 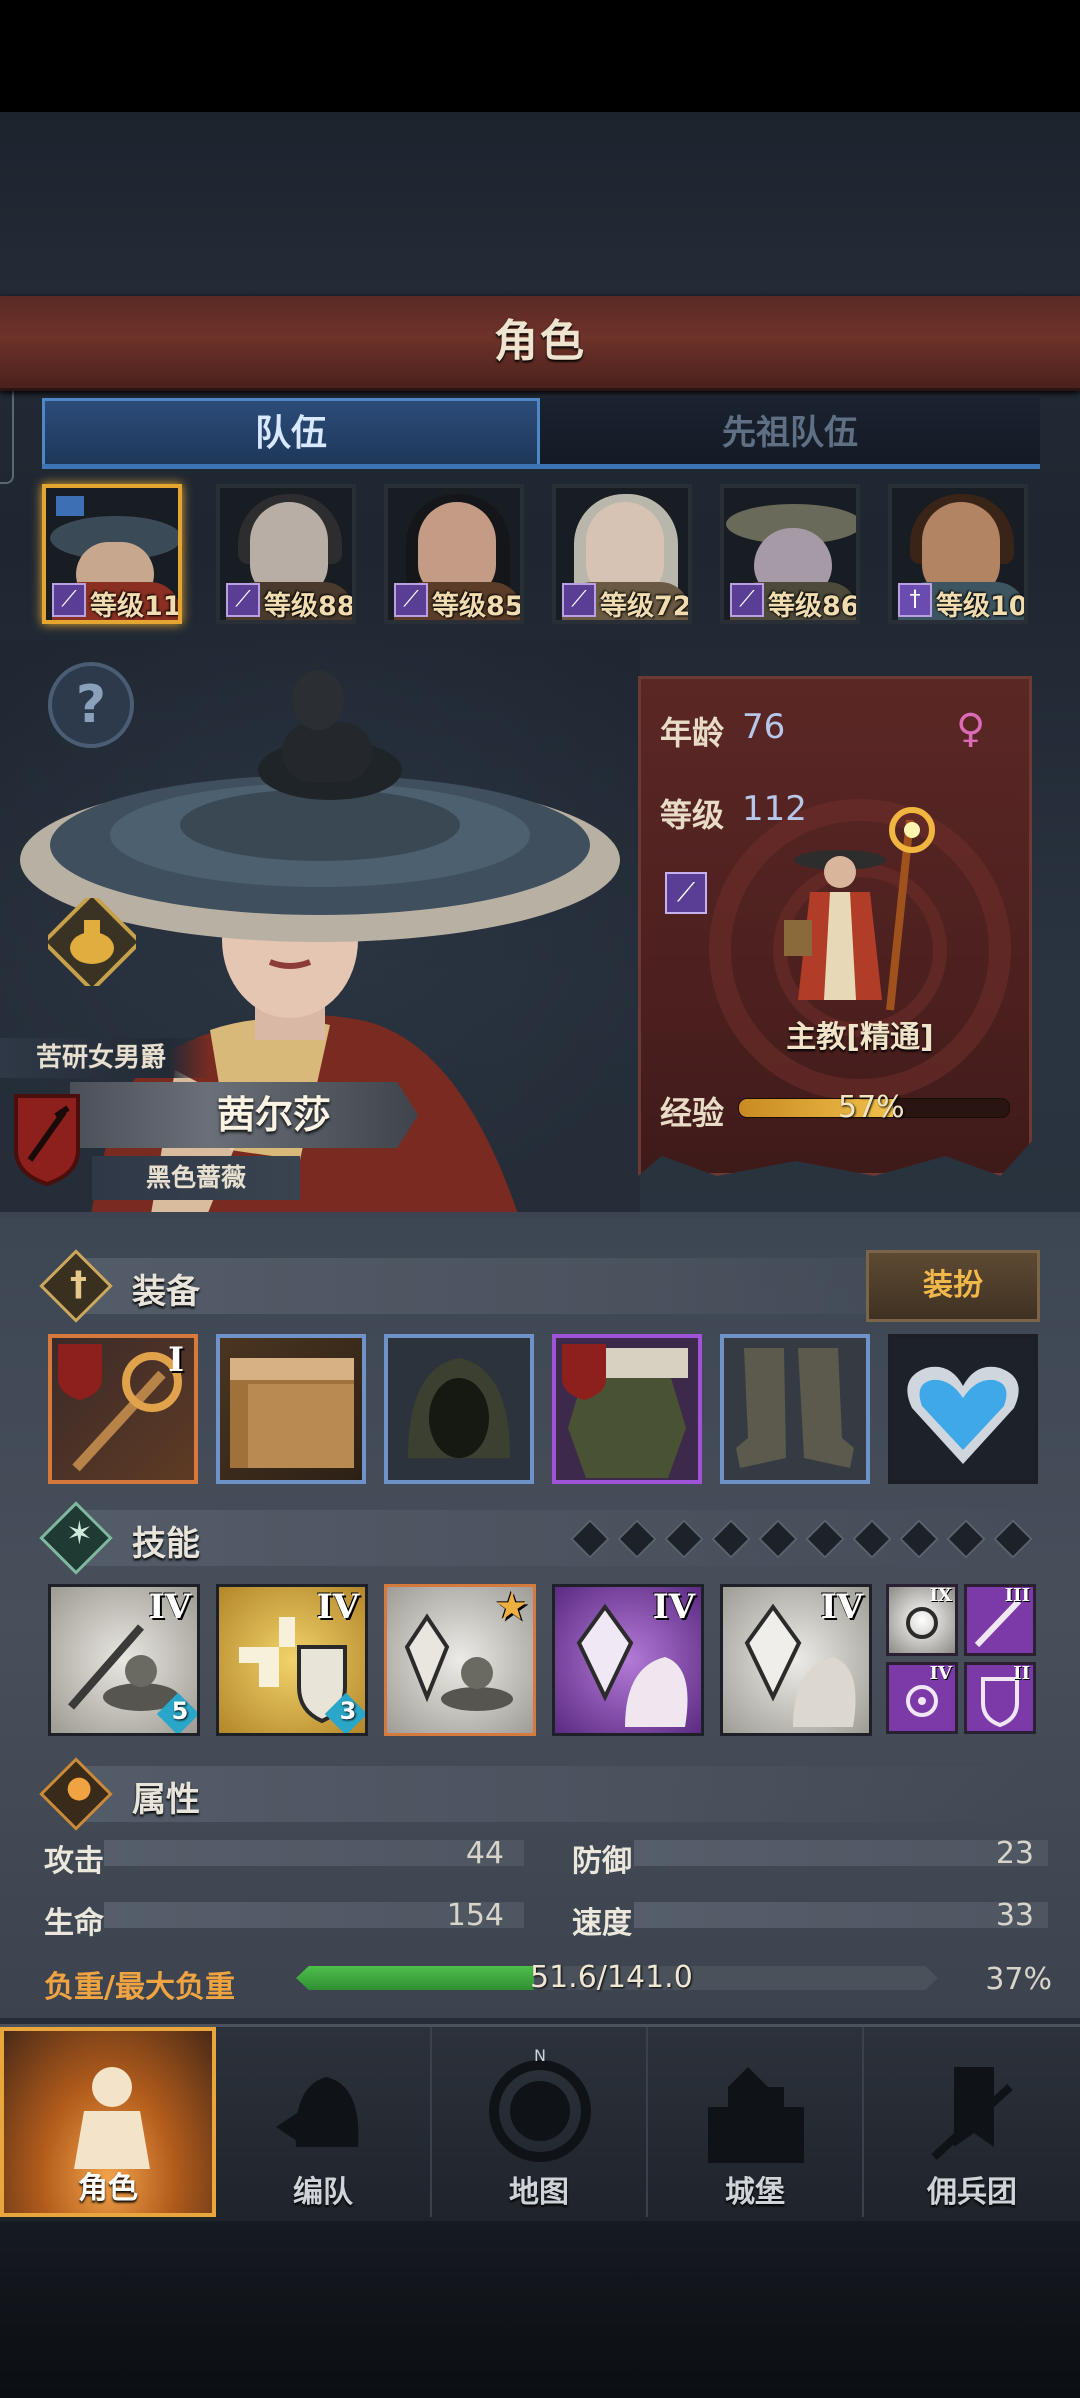 I want to click on equip-slot-armor, so click(x=627, y=1409).